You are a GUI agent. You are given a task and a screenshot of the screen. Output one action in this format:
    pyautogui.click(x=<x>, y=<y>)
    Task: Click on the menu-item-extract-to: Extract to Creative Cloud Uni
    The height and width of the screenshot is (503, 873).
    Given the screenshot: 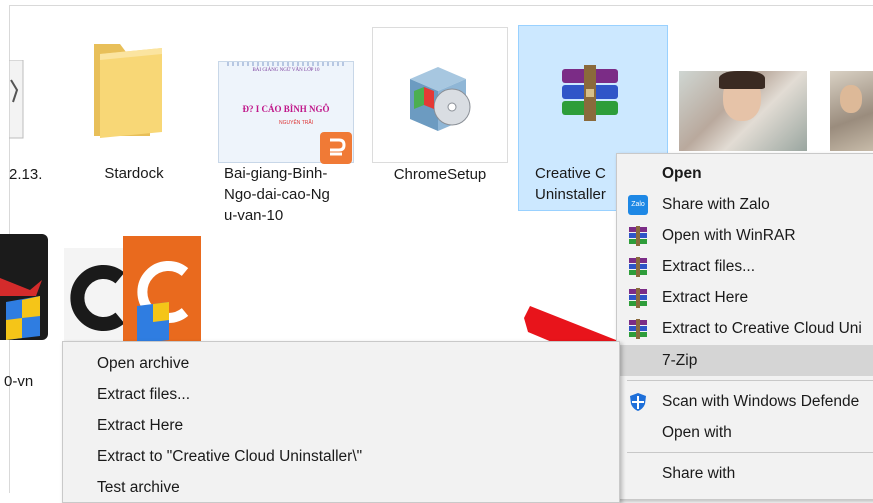 What is the action you would take?
    pyautogui.click(x=745, y=328)
    